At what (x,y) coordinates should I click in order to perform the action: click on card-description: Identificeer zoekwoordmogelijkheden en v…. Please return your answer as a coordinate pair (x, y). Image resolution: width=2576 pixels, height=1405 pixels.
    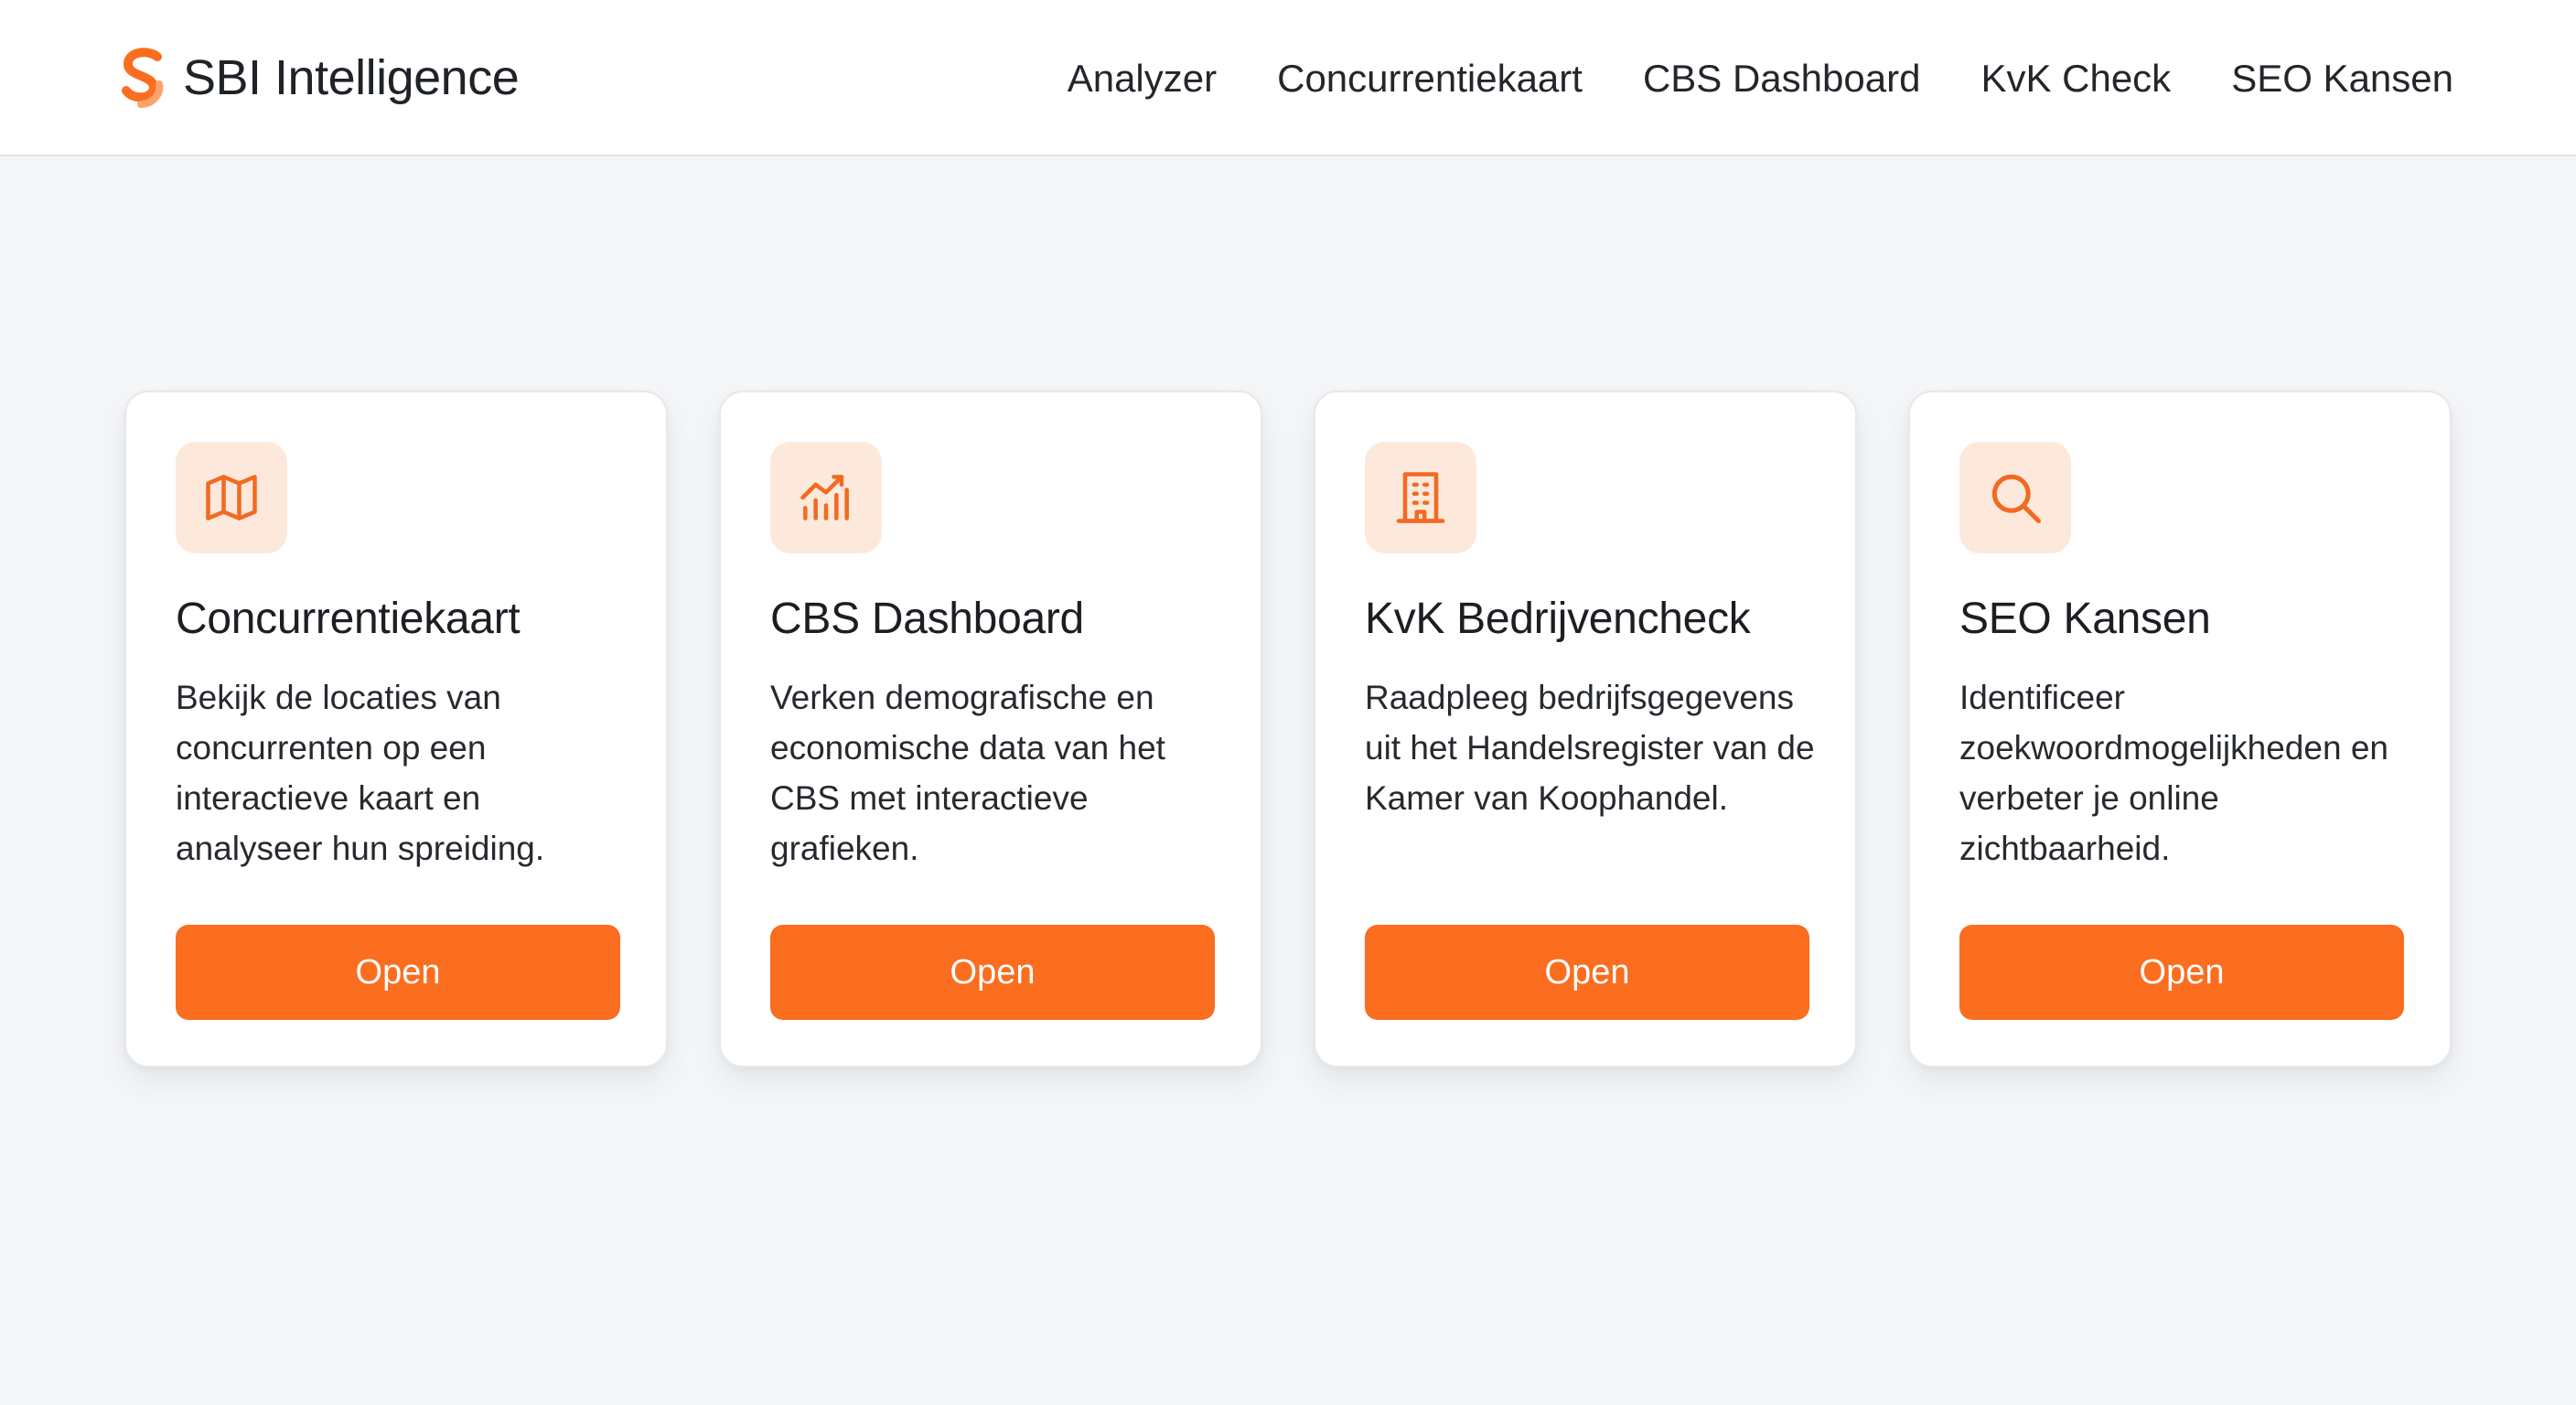
    Looking at the image, I should click on (2173, 773).